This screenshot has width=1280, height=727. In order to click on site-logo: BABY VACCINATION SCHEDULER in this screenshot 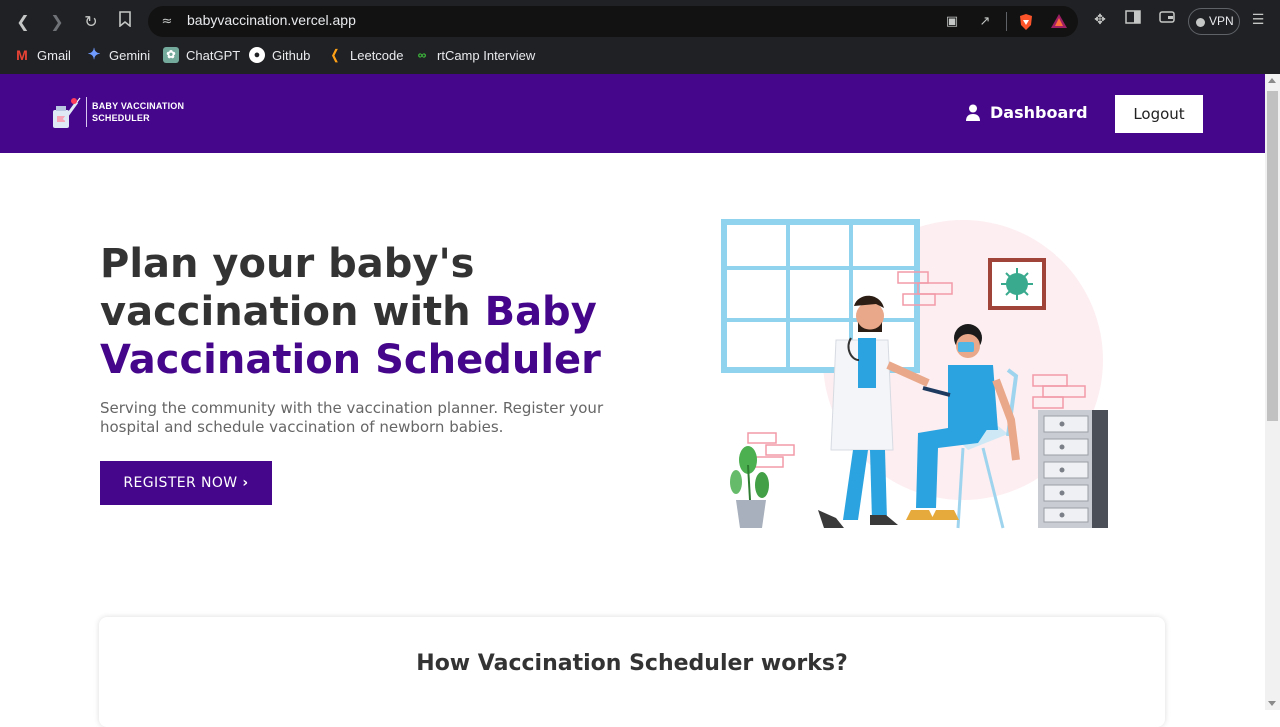, I will do `click(117, 112)`.